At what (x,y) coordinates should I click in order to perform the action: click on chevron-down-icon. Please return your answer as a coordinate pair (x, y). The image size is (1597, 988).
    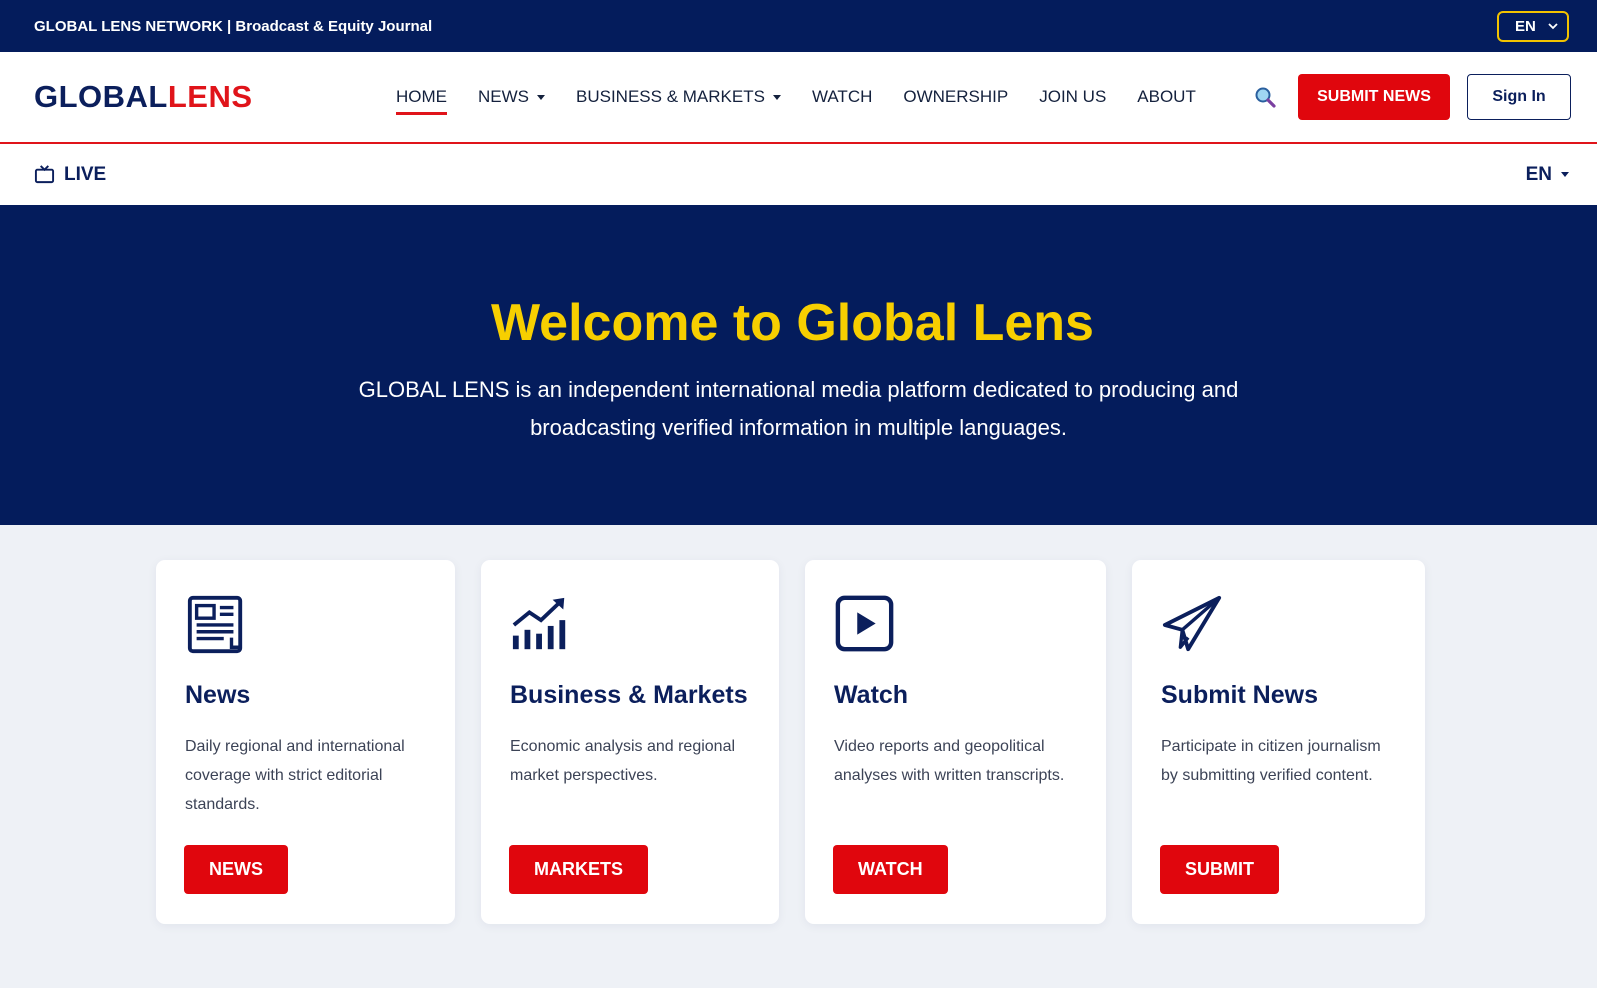
    Looking at the image, I should click on (1553, 26).